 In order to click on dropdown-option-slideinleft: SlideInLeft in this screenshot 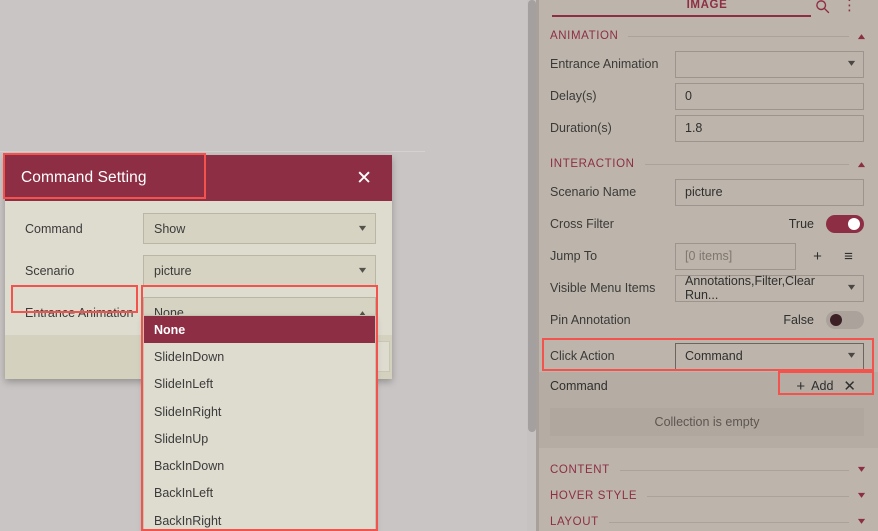, I will do `click(259, 384)`.